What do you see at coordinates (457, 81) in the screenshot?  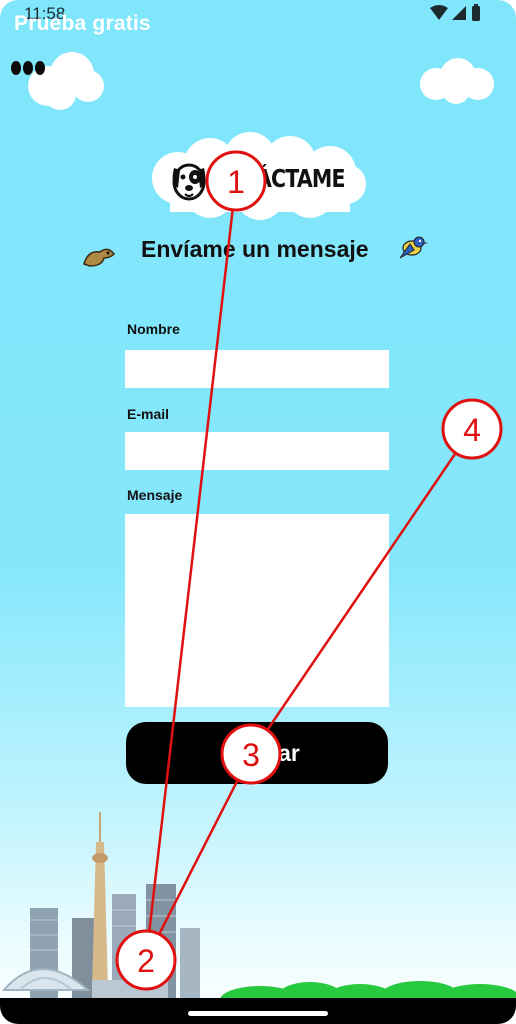 I see `cloud-decoration-right` at bounding box center [457, 81].